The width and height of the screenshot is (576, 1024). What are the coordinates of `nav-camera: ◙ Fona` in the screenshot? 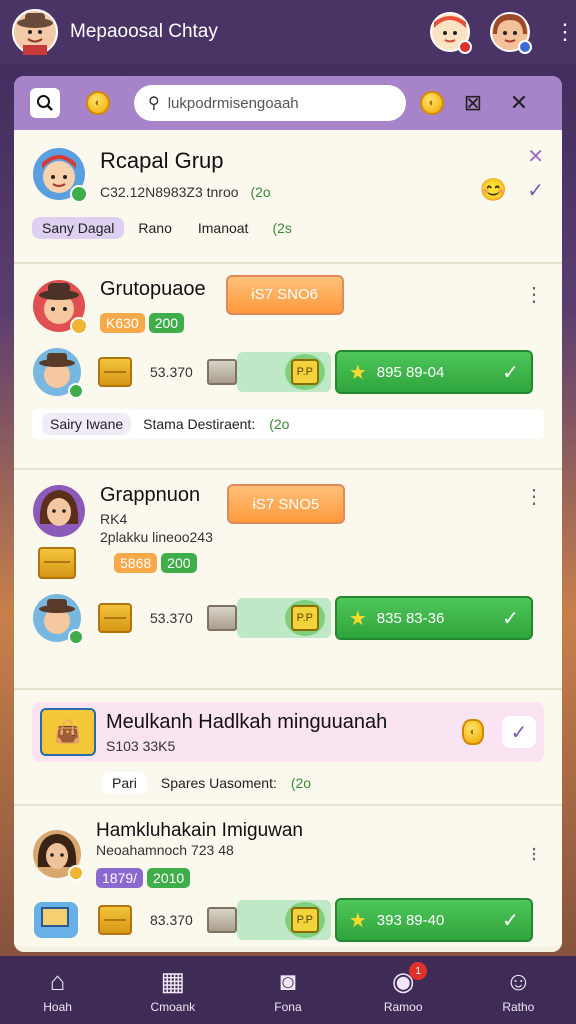 It's located at (288, 990).